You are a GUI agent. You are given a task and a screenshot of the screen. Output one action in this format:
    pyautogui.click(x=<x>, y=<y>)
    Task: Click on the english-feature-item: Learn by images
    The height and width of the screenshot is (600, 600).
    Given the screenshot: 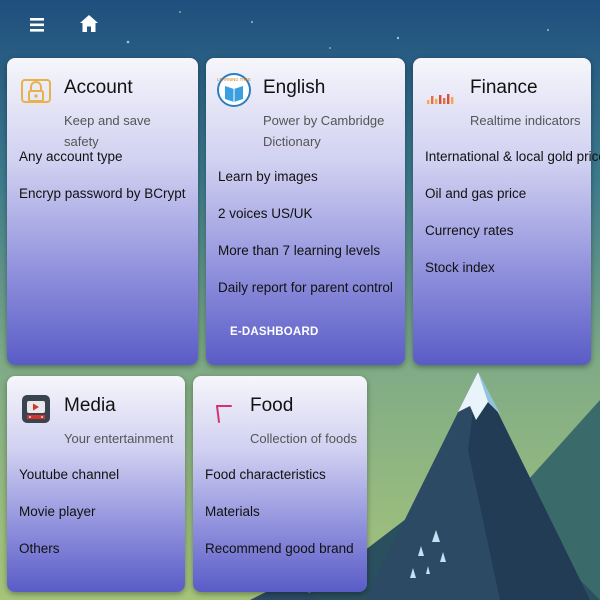 What is the action you would take?
    pyautogui.click(x=305, y=185)
    